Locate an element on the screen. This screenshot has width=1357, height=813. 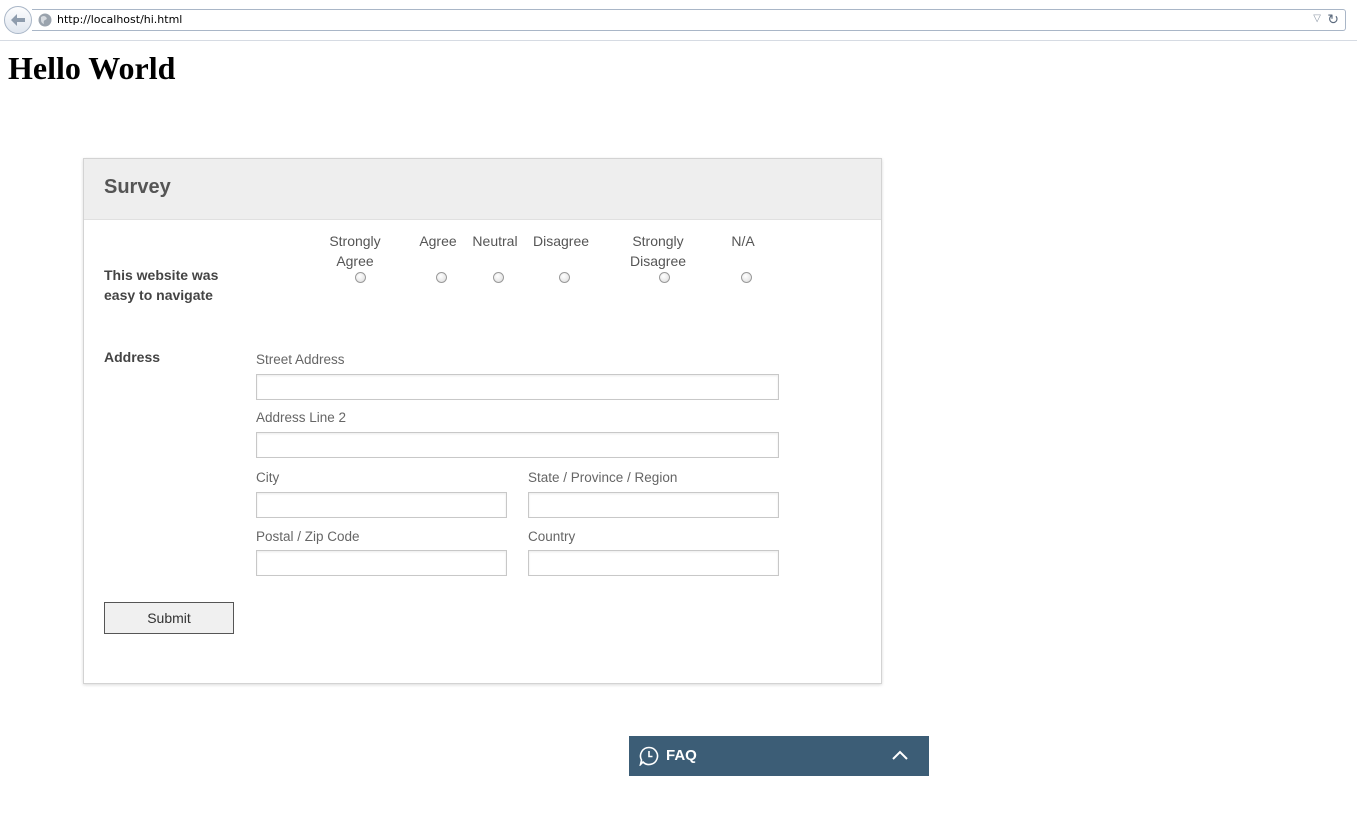
address-line2-input is located at coordinates (517, 445).